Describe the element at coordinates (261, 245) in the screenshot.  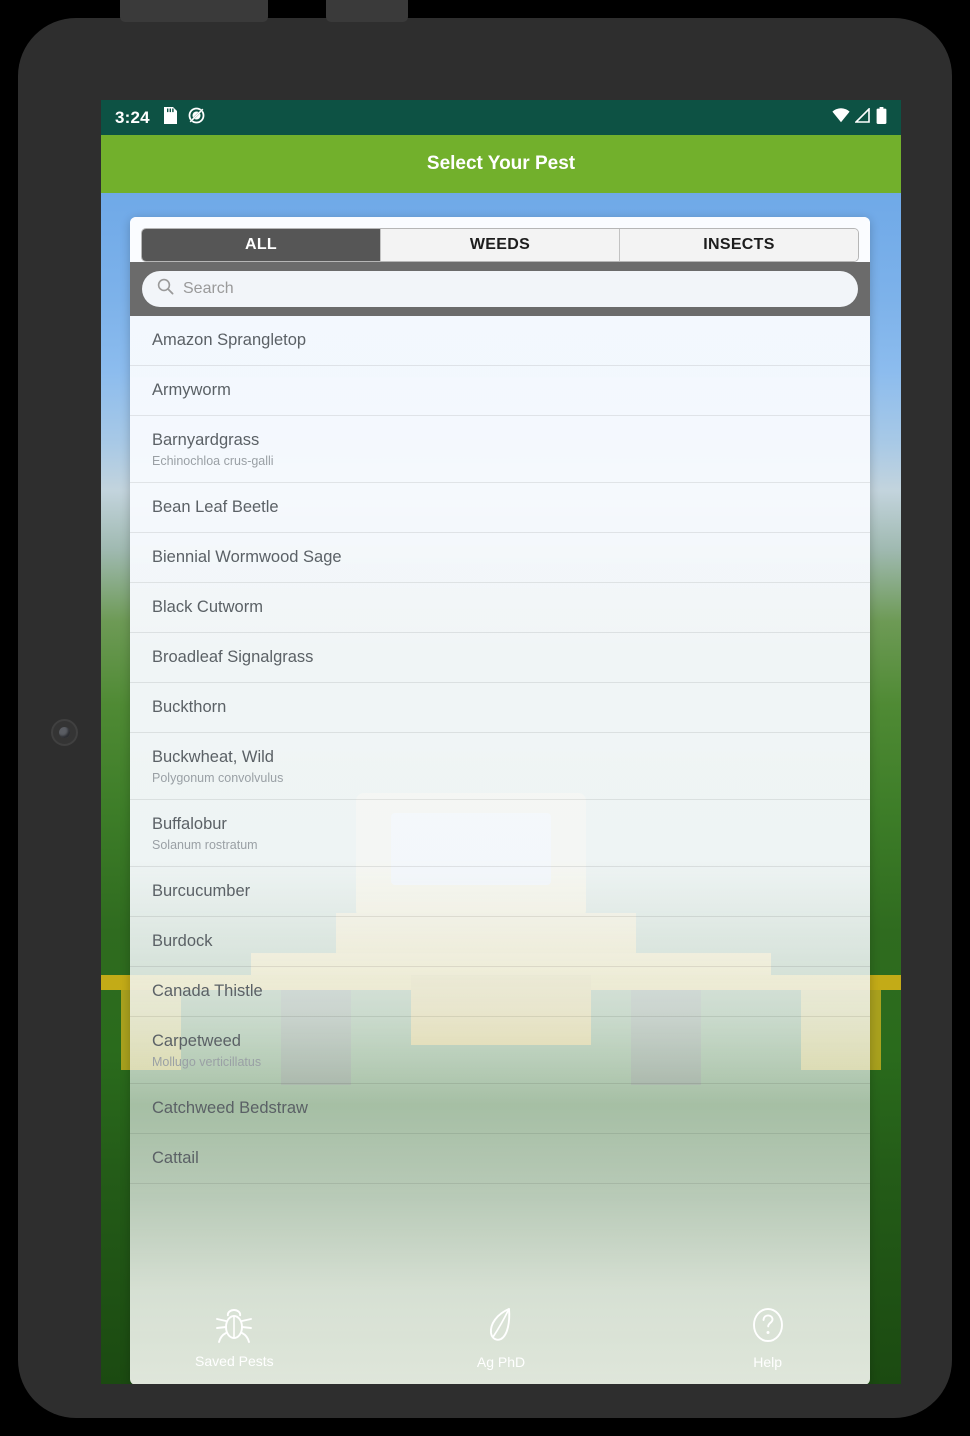
I see `tab-all: ALL` at that location.